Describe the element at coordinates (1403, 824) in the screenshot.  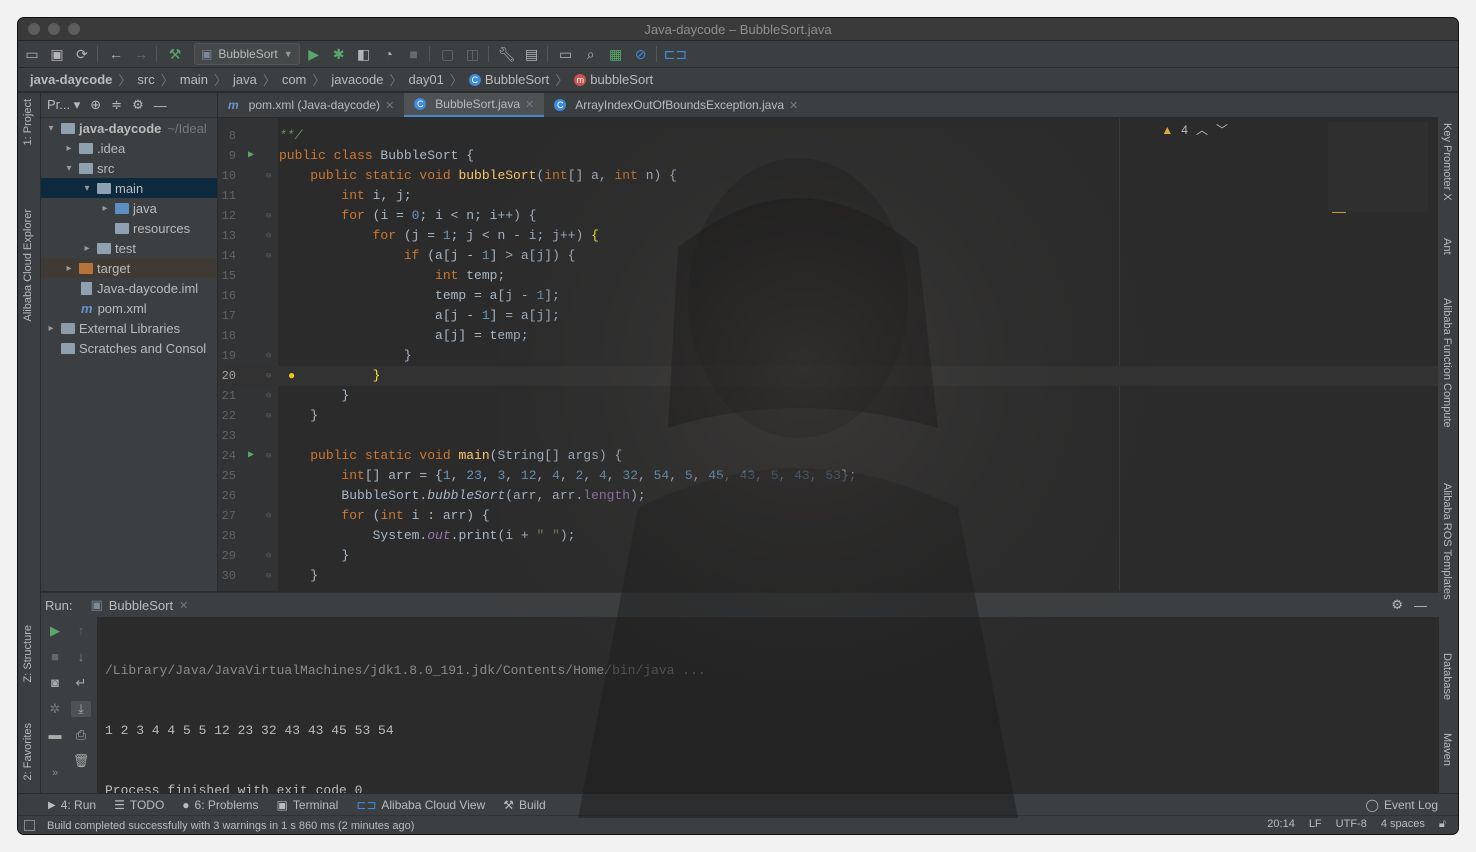
I see `indent-setting: 4 spaces` at that location.